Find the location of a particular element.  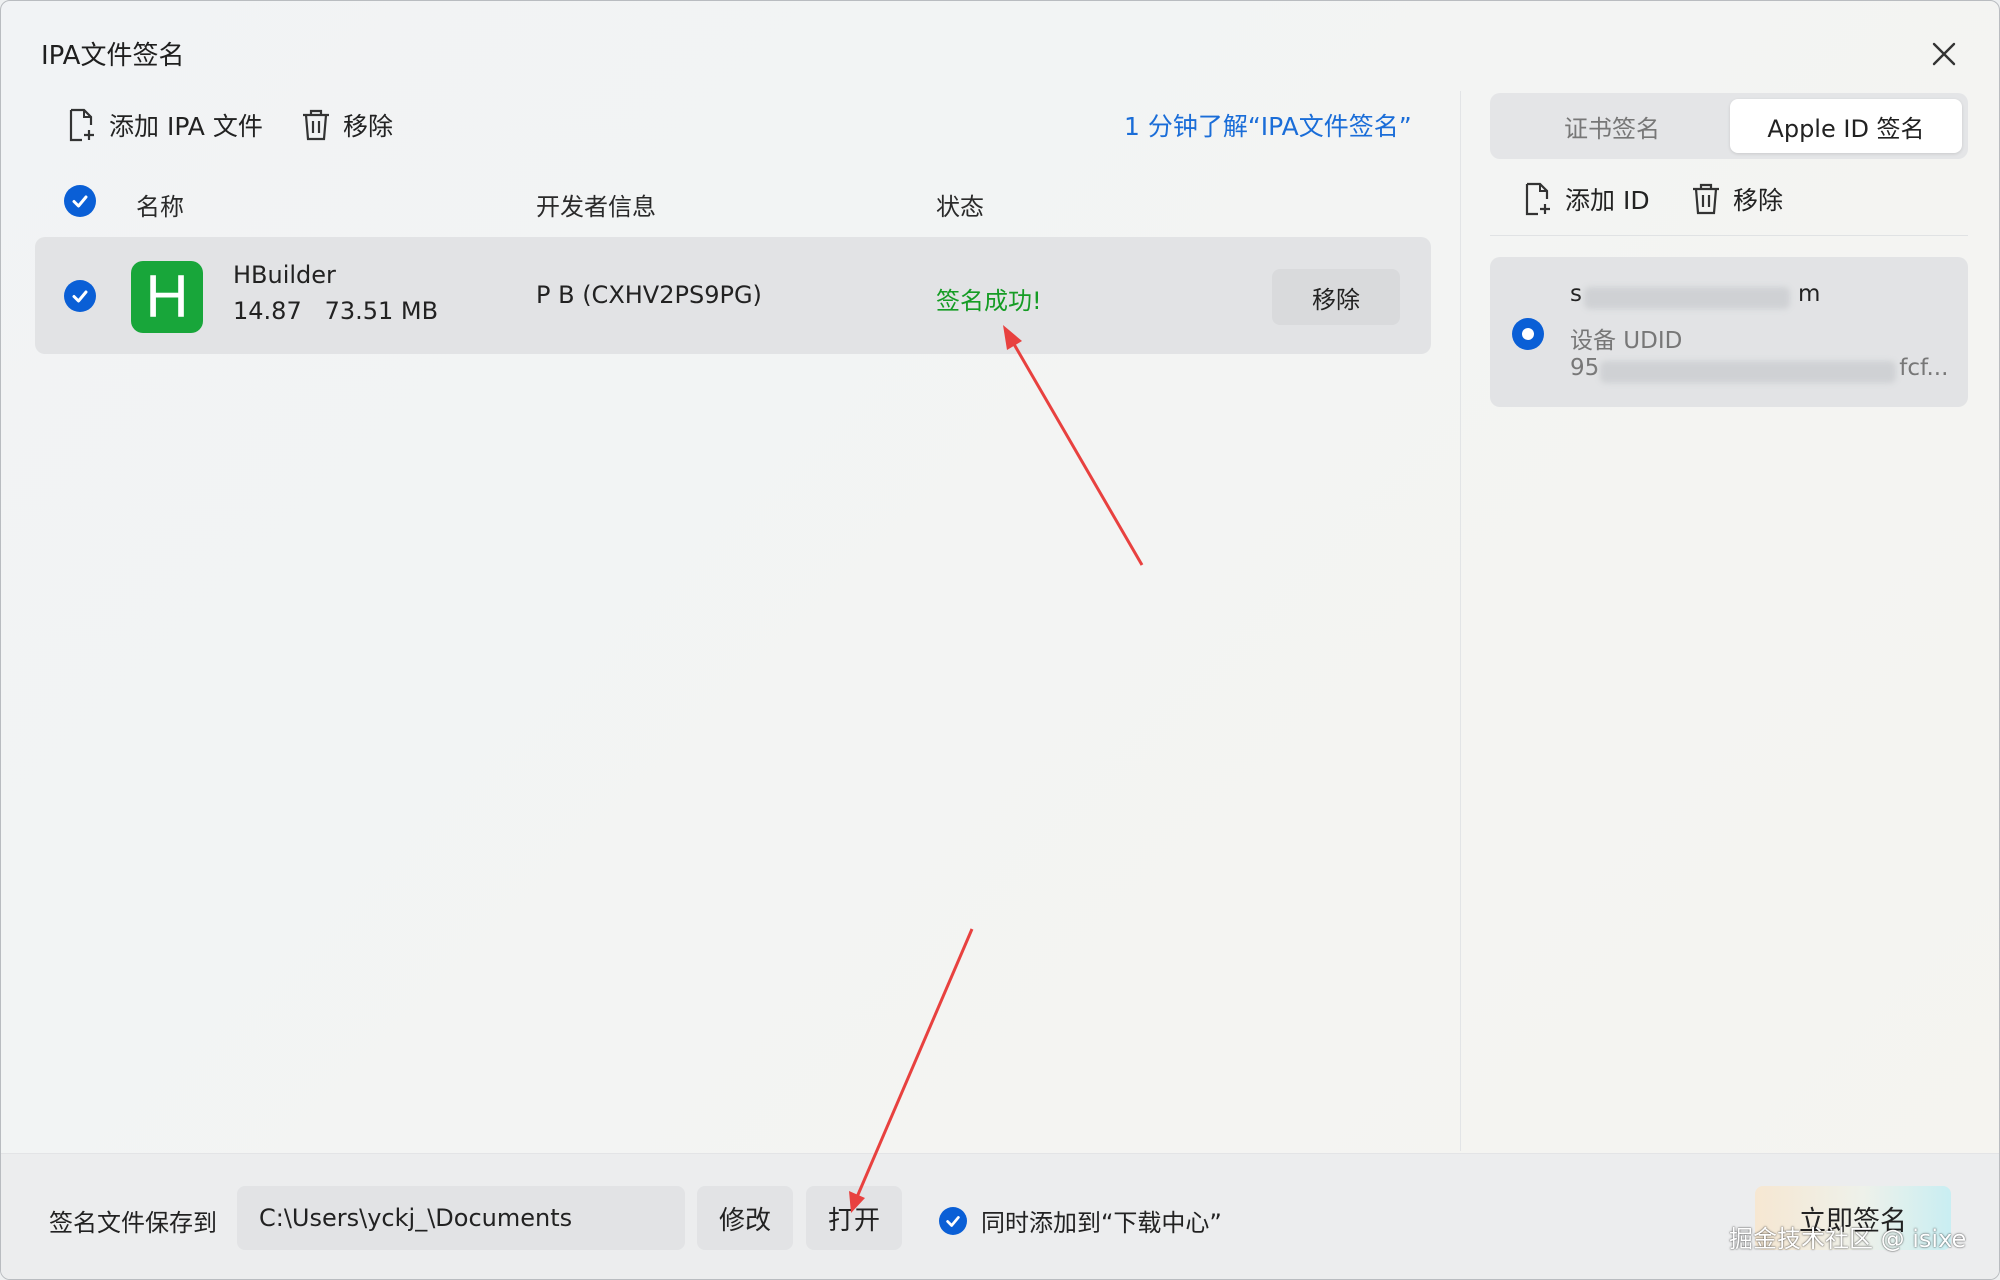

dialog-title: IPA文件签名 is located at coordinates (113, 56).